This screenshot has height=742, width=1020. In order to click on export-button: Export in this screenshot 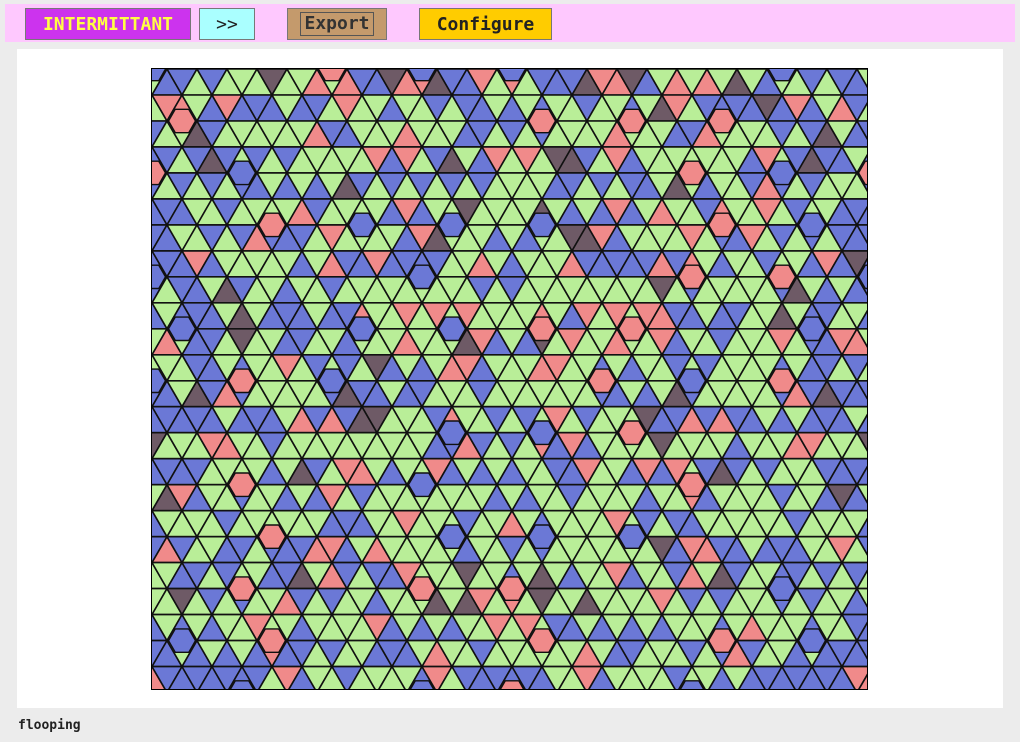, I will do `click(337, 24)`.